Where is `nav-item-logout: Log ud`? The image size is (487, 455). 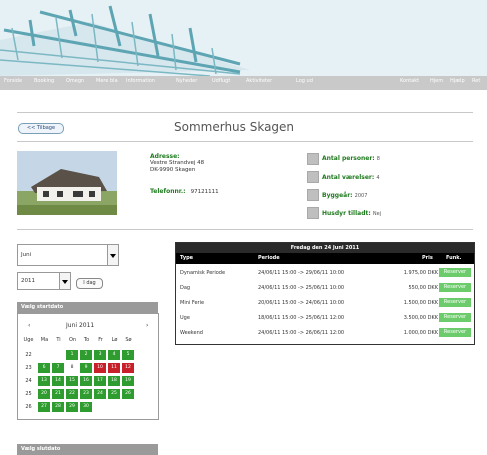 nav-item-logout: Log ud is located at coordinates (304, 81).